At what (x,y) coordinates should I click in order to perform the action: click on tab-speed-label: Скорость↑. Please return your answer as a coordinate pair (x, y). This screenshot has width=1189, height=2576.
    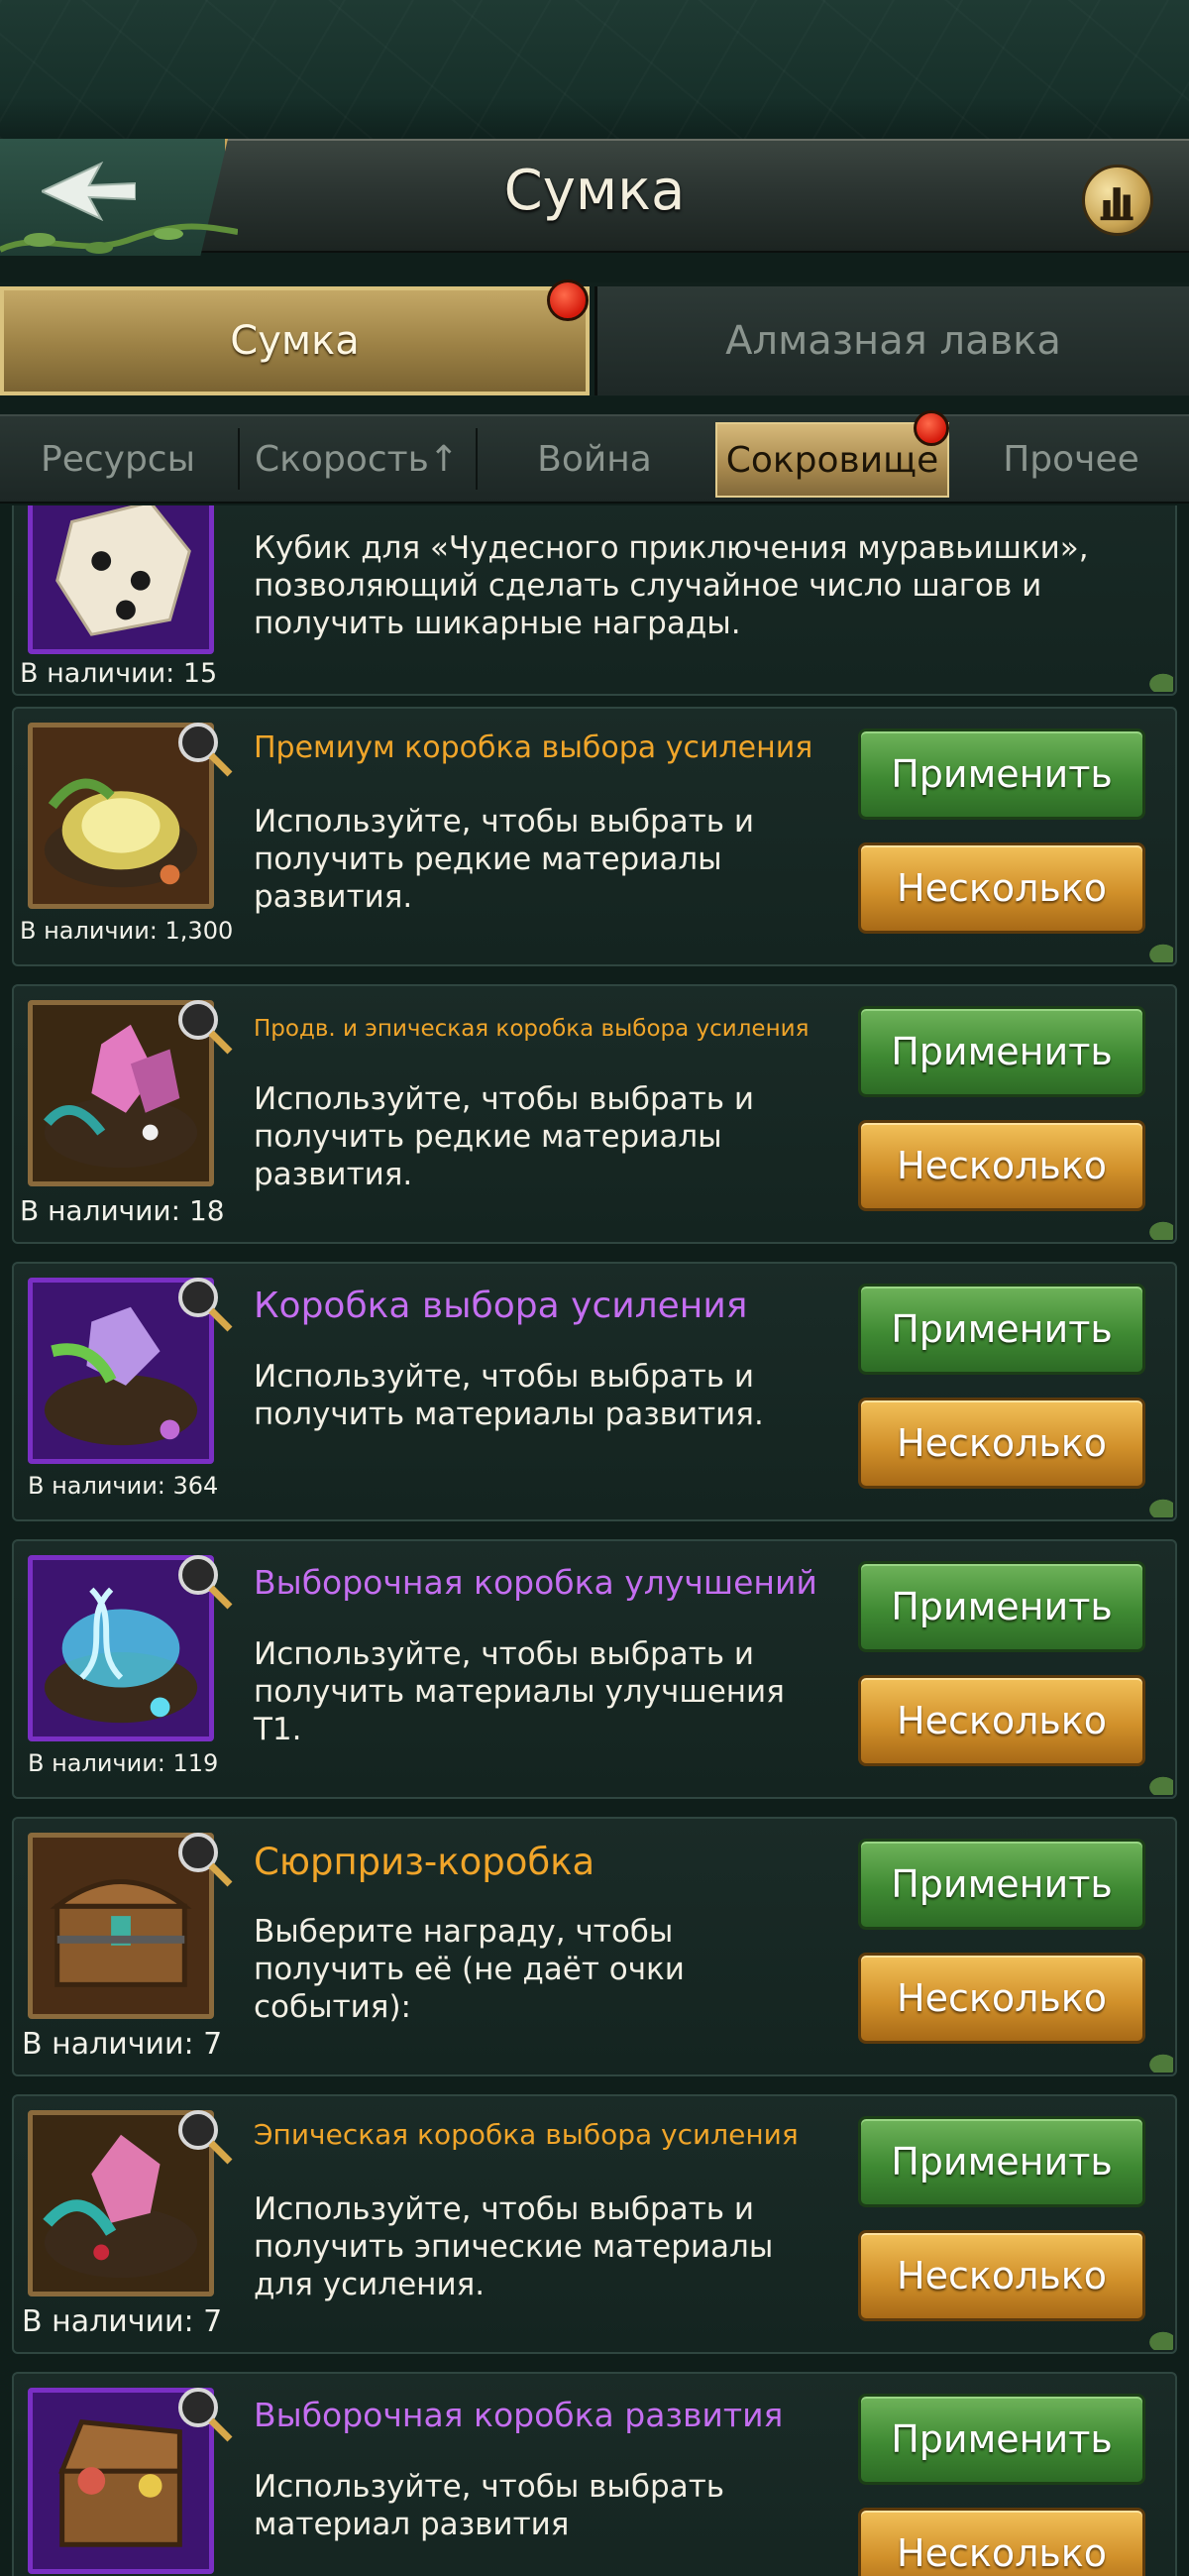
    Looking at the image, I should click on (357, 459).